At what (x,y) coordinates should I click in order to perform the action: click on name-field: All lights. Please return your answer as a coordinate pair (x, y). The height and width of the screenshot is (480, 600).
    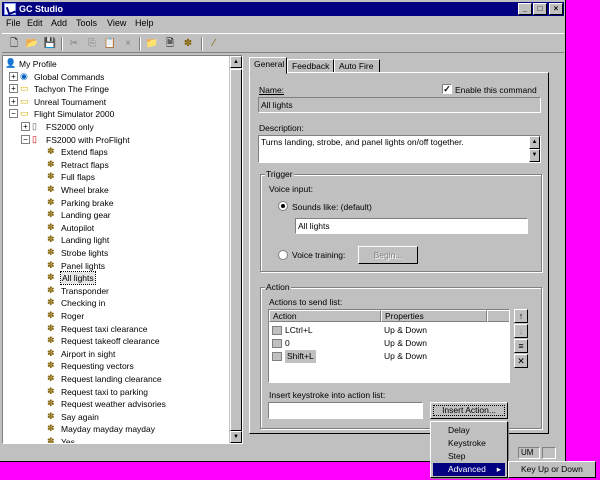
    Looking at the image, I should click on (399, 105).